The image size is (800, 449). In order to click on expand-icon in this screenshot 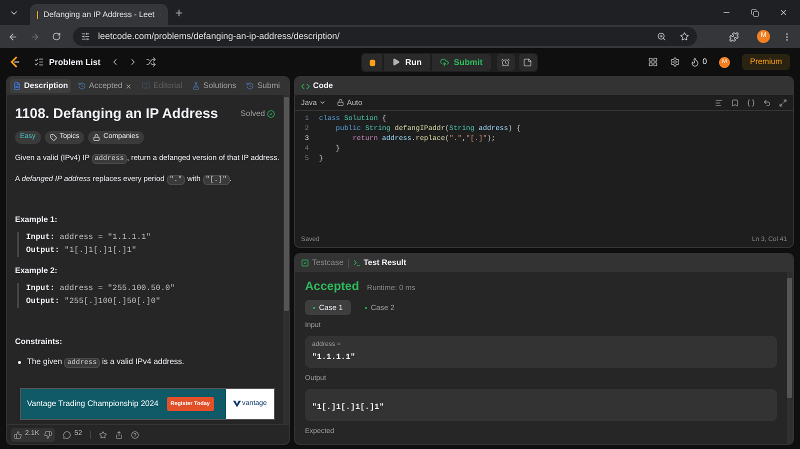, I will do `click(783, 102)`.